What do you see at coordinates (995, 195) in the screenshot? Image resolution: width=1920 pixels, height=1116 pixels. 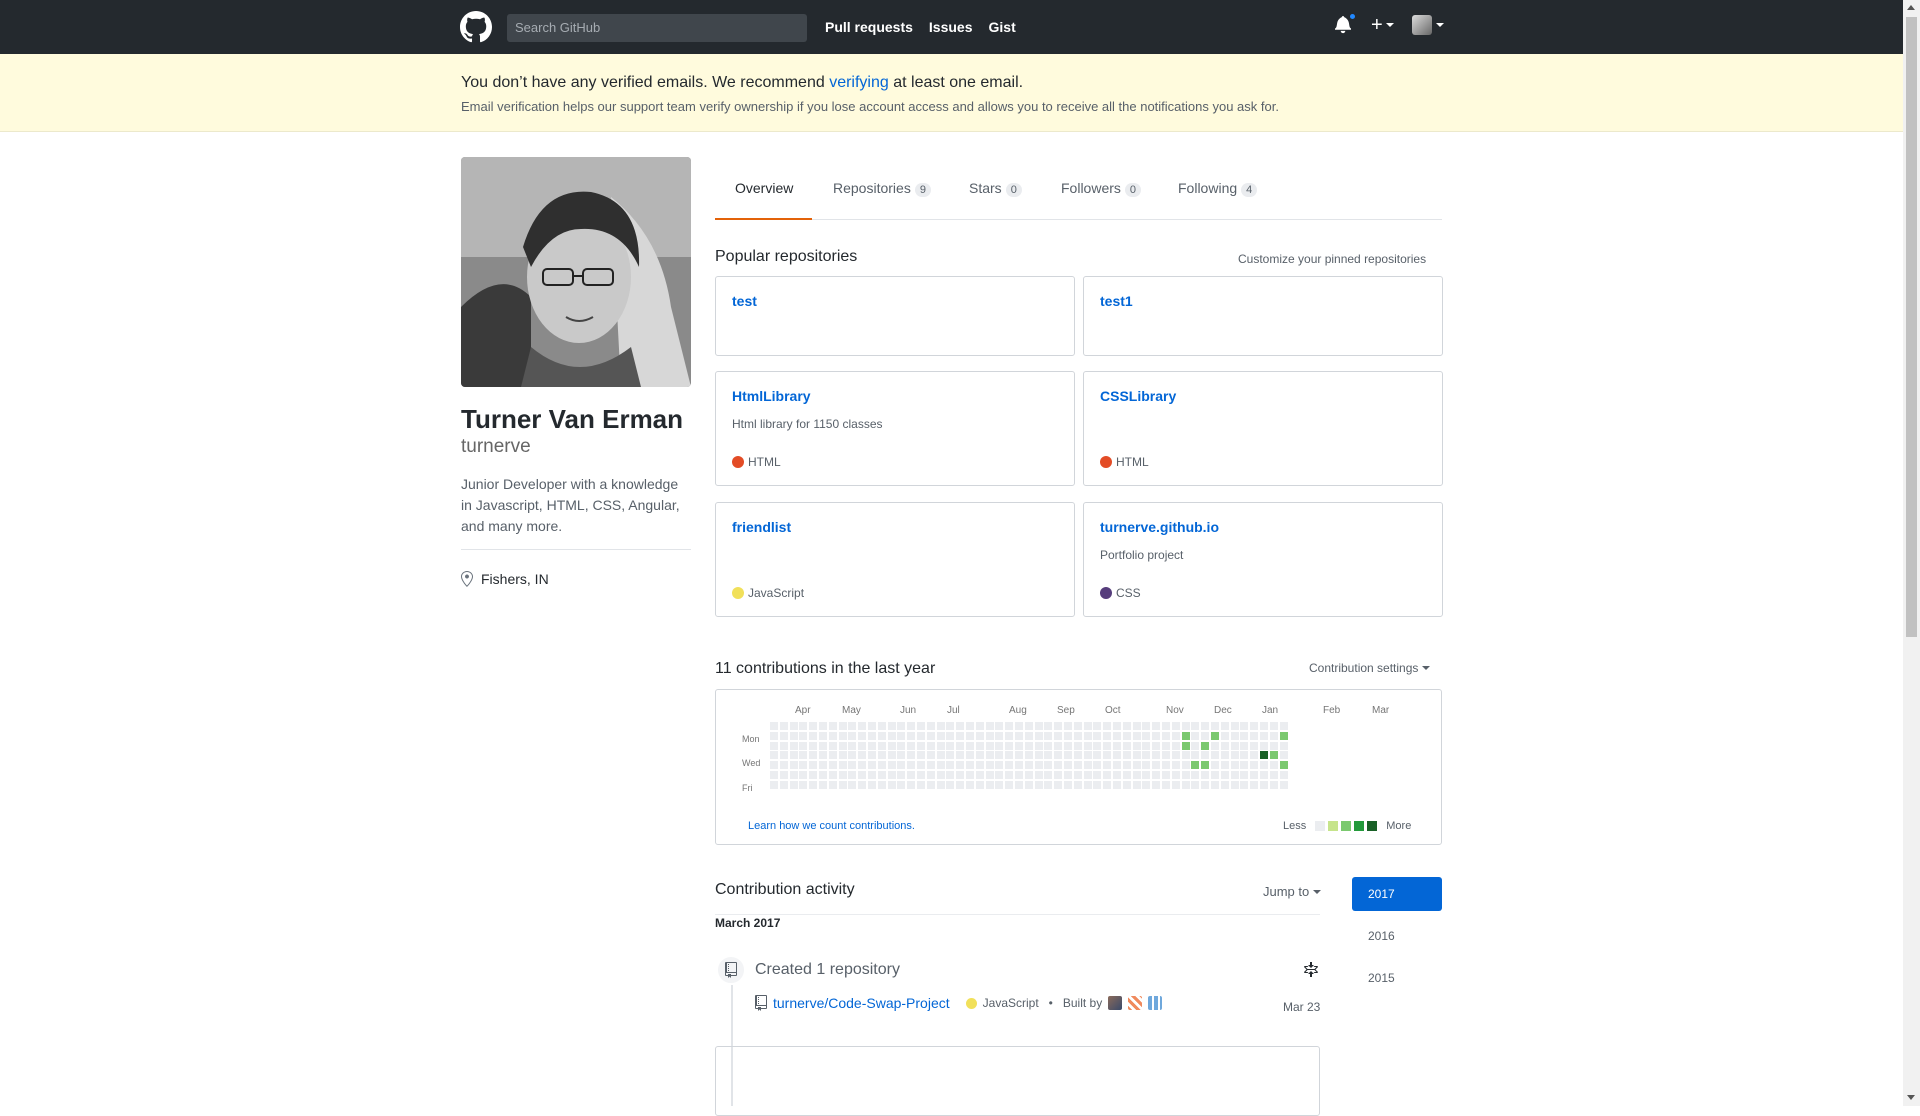 I see `tab-stars: Stars 0` at bounding box center [995, 195].